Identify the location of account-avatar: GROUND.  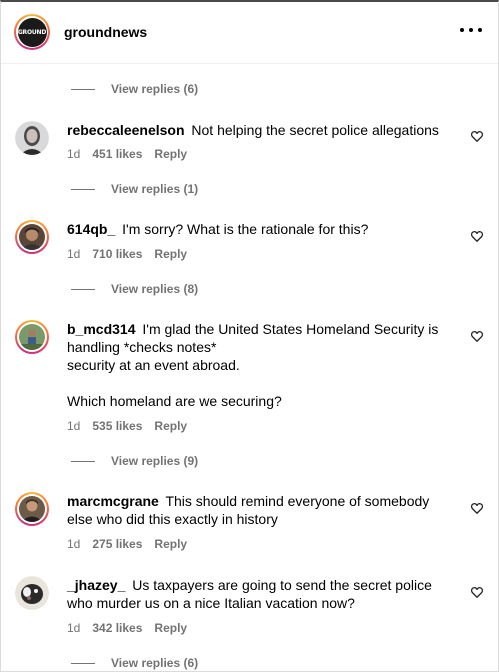
(32, 32).